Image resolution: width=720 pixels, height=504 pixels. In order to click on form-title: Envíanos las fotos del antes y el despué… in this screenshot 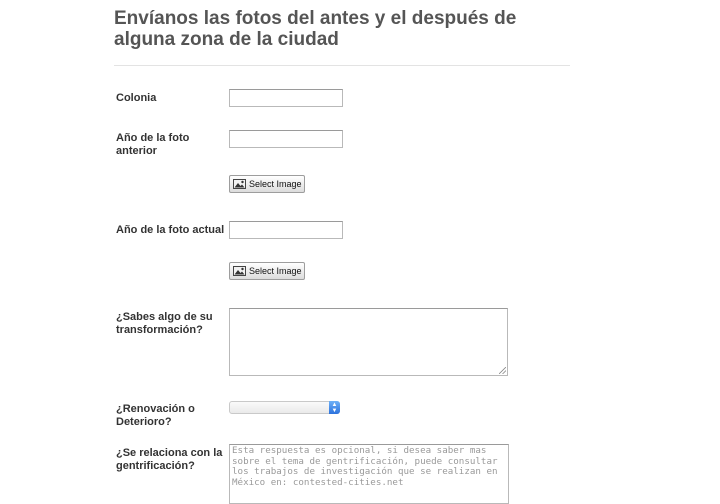, I will do `click(315, 29)`.